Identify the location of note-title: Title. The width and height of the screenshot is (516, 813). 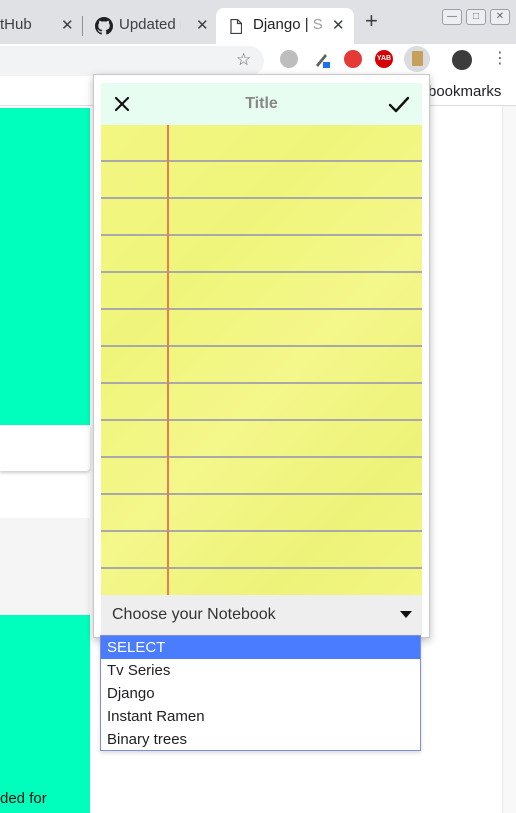
(261, 104).